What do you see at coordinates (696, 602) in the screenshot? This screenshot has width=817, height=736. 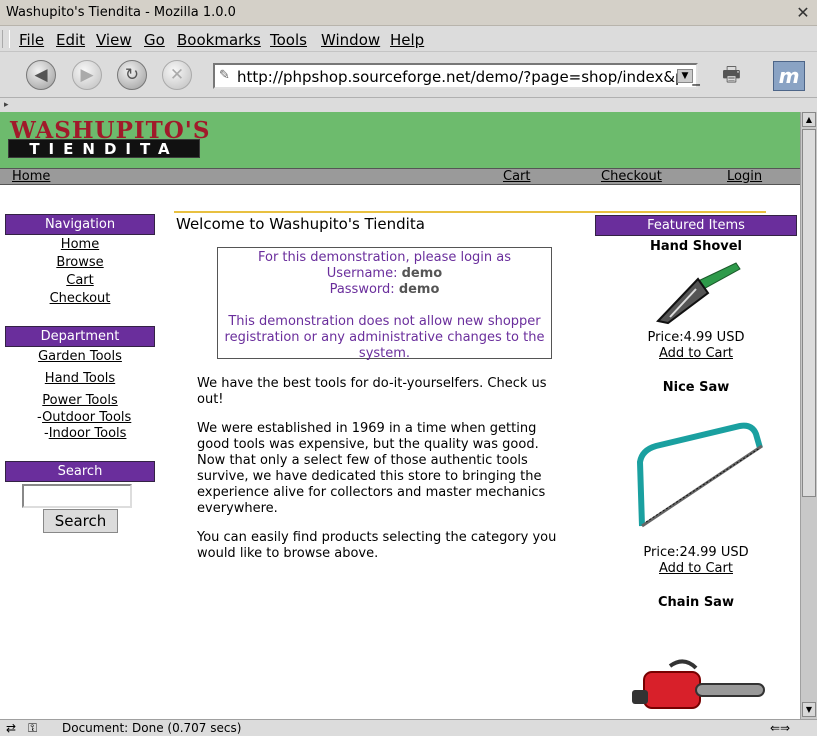 I see `product-name: Chain Saw` at bounding box center [696, 602].